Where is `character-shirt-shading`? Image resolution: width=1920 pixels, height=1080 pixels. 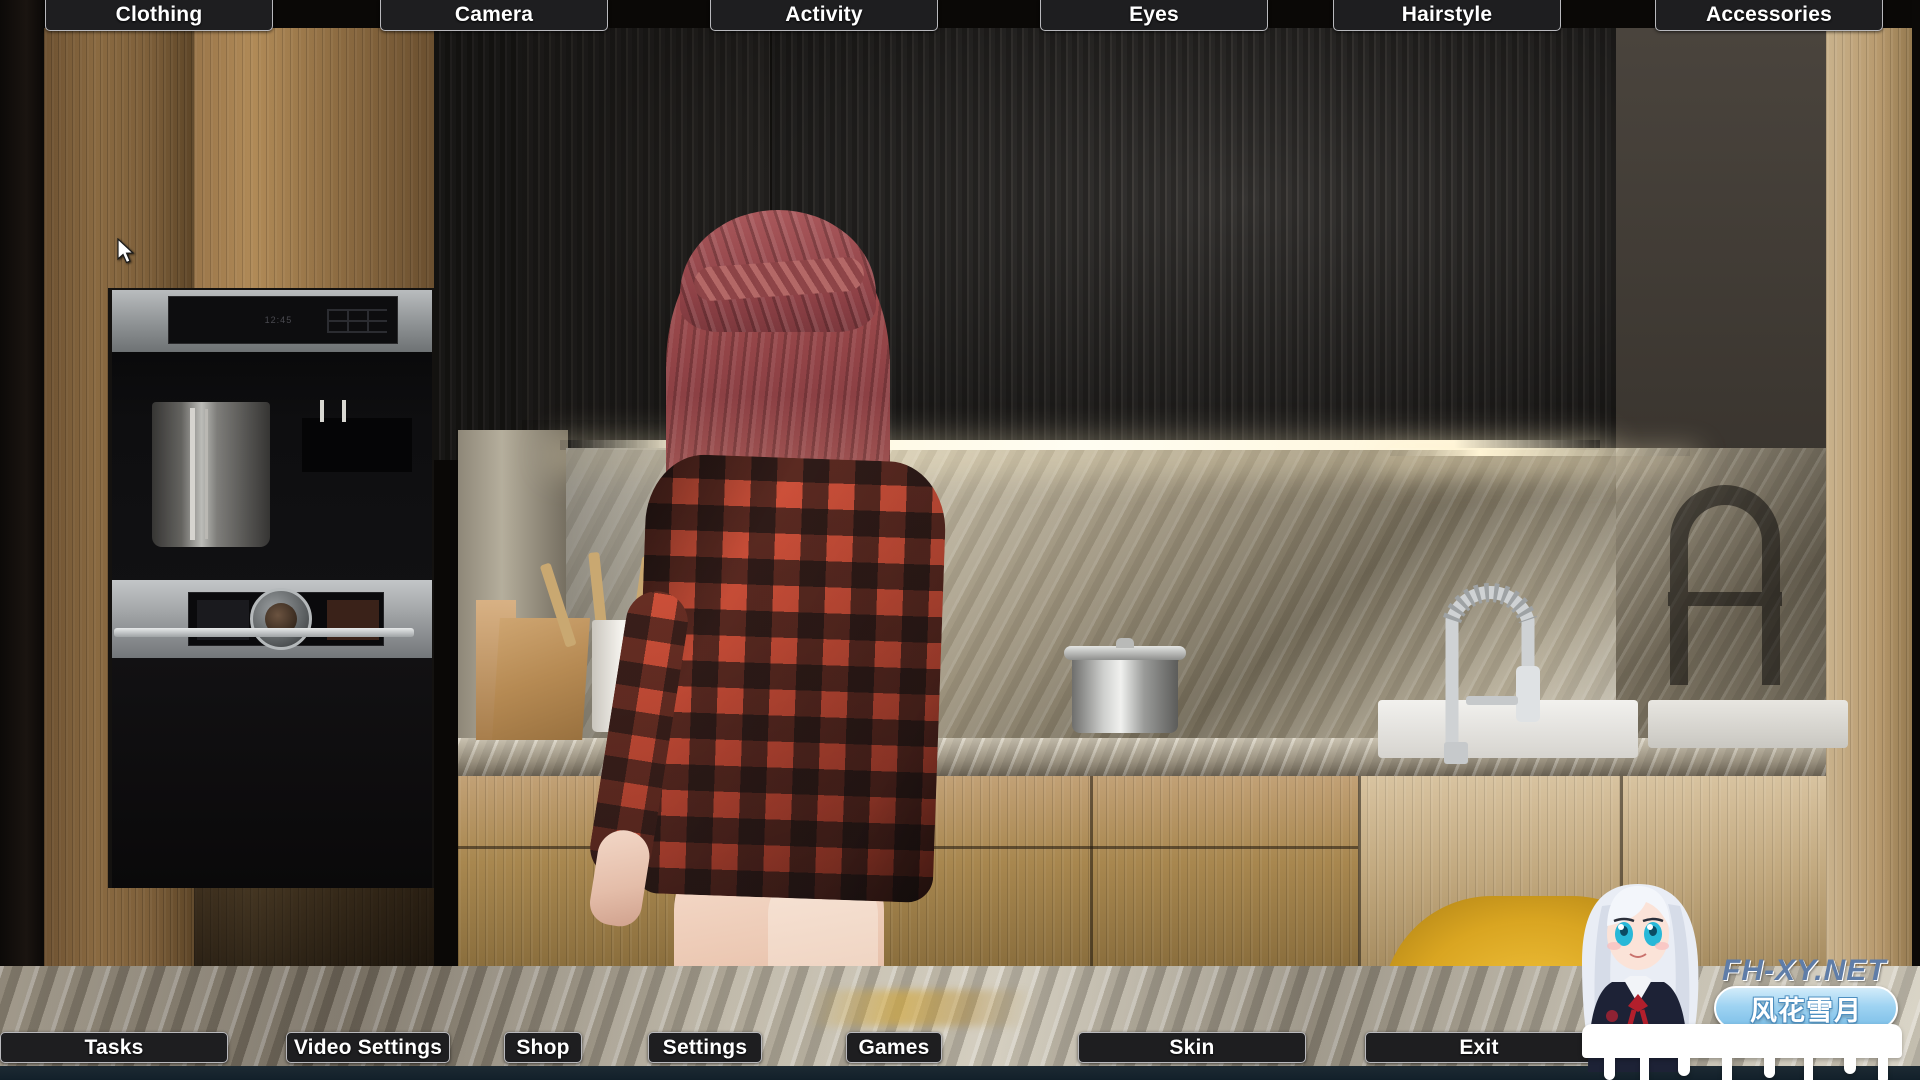
character-shirt-shading is located at coordinates (790, 678).